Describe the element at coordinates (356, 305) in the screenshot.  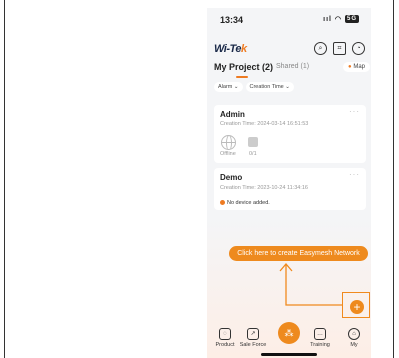
I see `highlight-box` at that location.